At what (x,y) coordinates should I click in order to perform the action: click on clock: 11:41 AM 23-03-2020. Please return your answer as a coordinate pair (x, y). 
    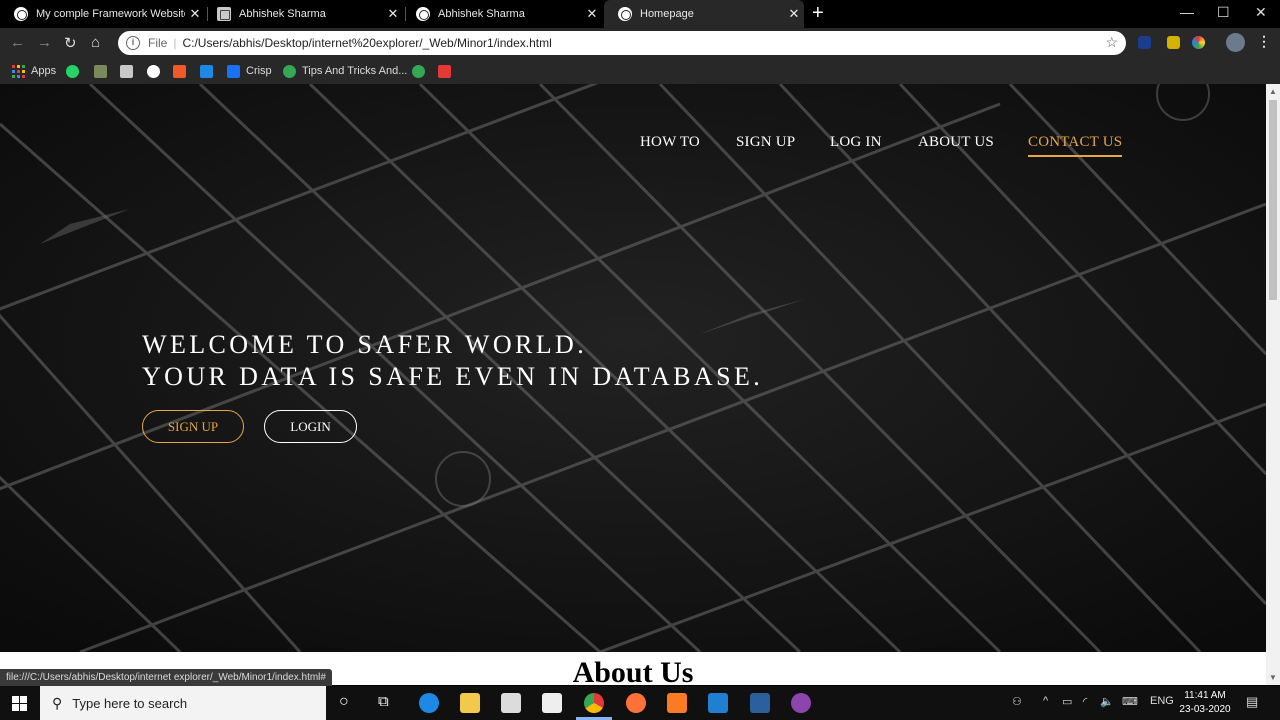
    Looking at the image, I should click on (1205, 703).